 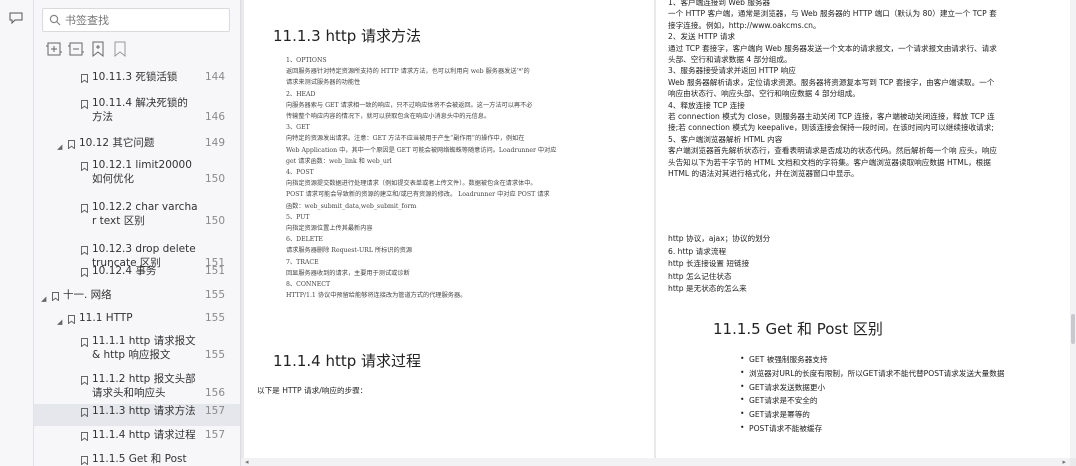 What do you see at coordinates (725, 139) in the screenshot?
I see `step-text-line: 5、客户端浏览器解析 HTML 内容` at bounding box center [725, 139].